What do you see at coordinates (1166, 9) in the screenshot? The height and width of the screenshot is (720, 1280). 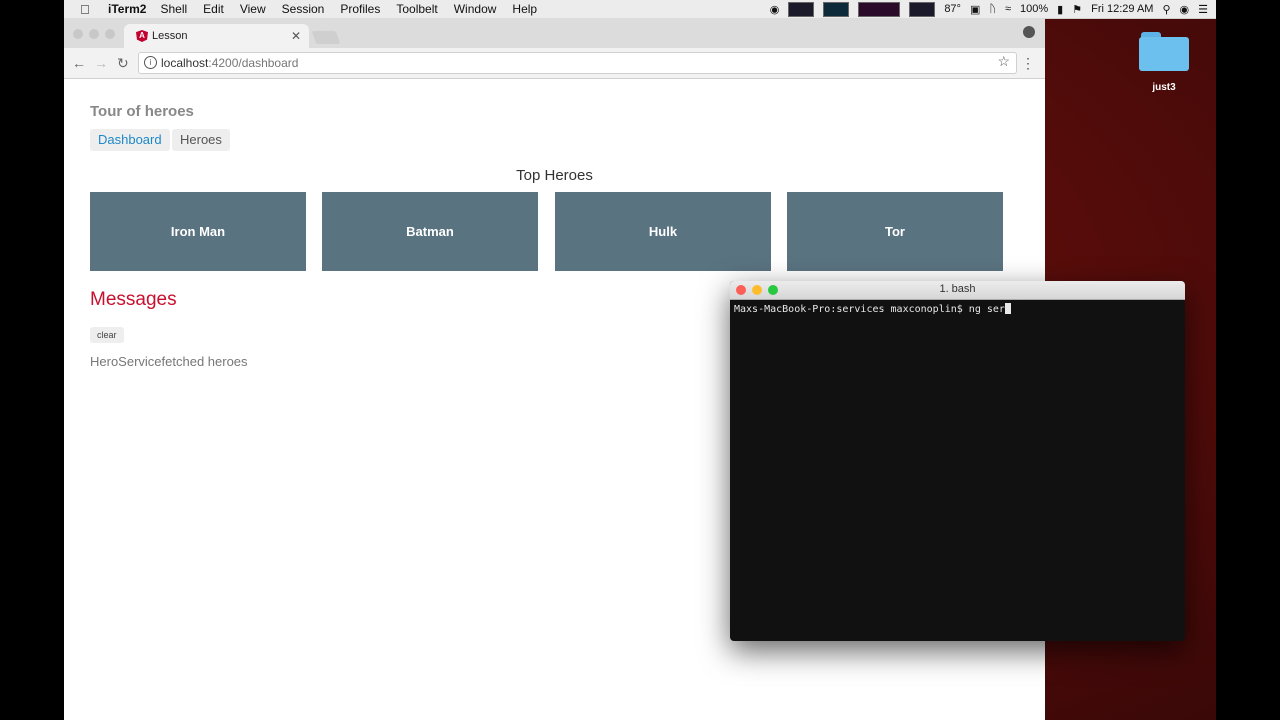 I see `spotlight-search-icon: ⚲` at bounding box center [1166, 9].